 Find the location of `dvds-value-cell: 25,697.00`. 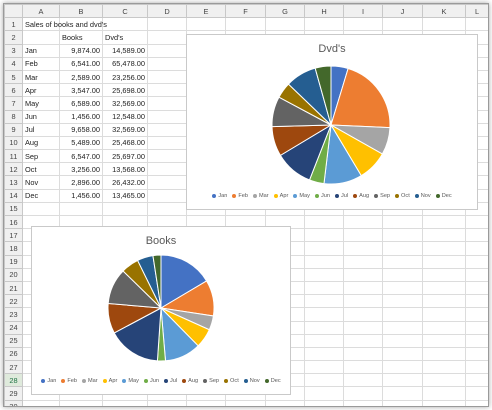

dvds-value-cell: 25,697.00 is located at coordinates (125, 156).